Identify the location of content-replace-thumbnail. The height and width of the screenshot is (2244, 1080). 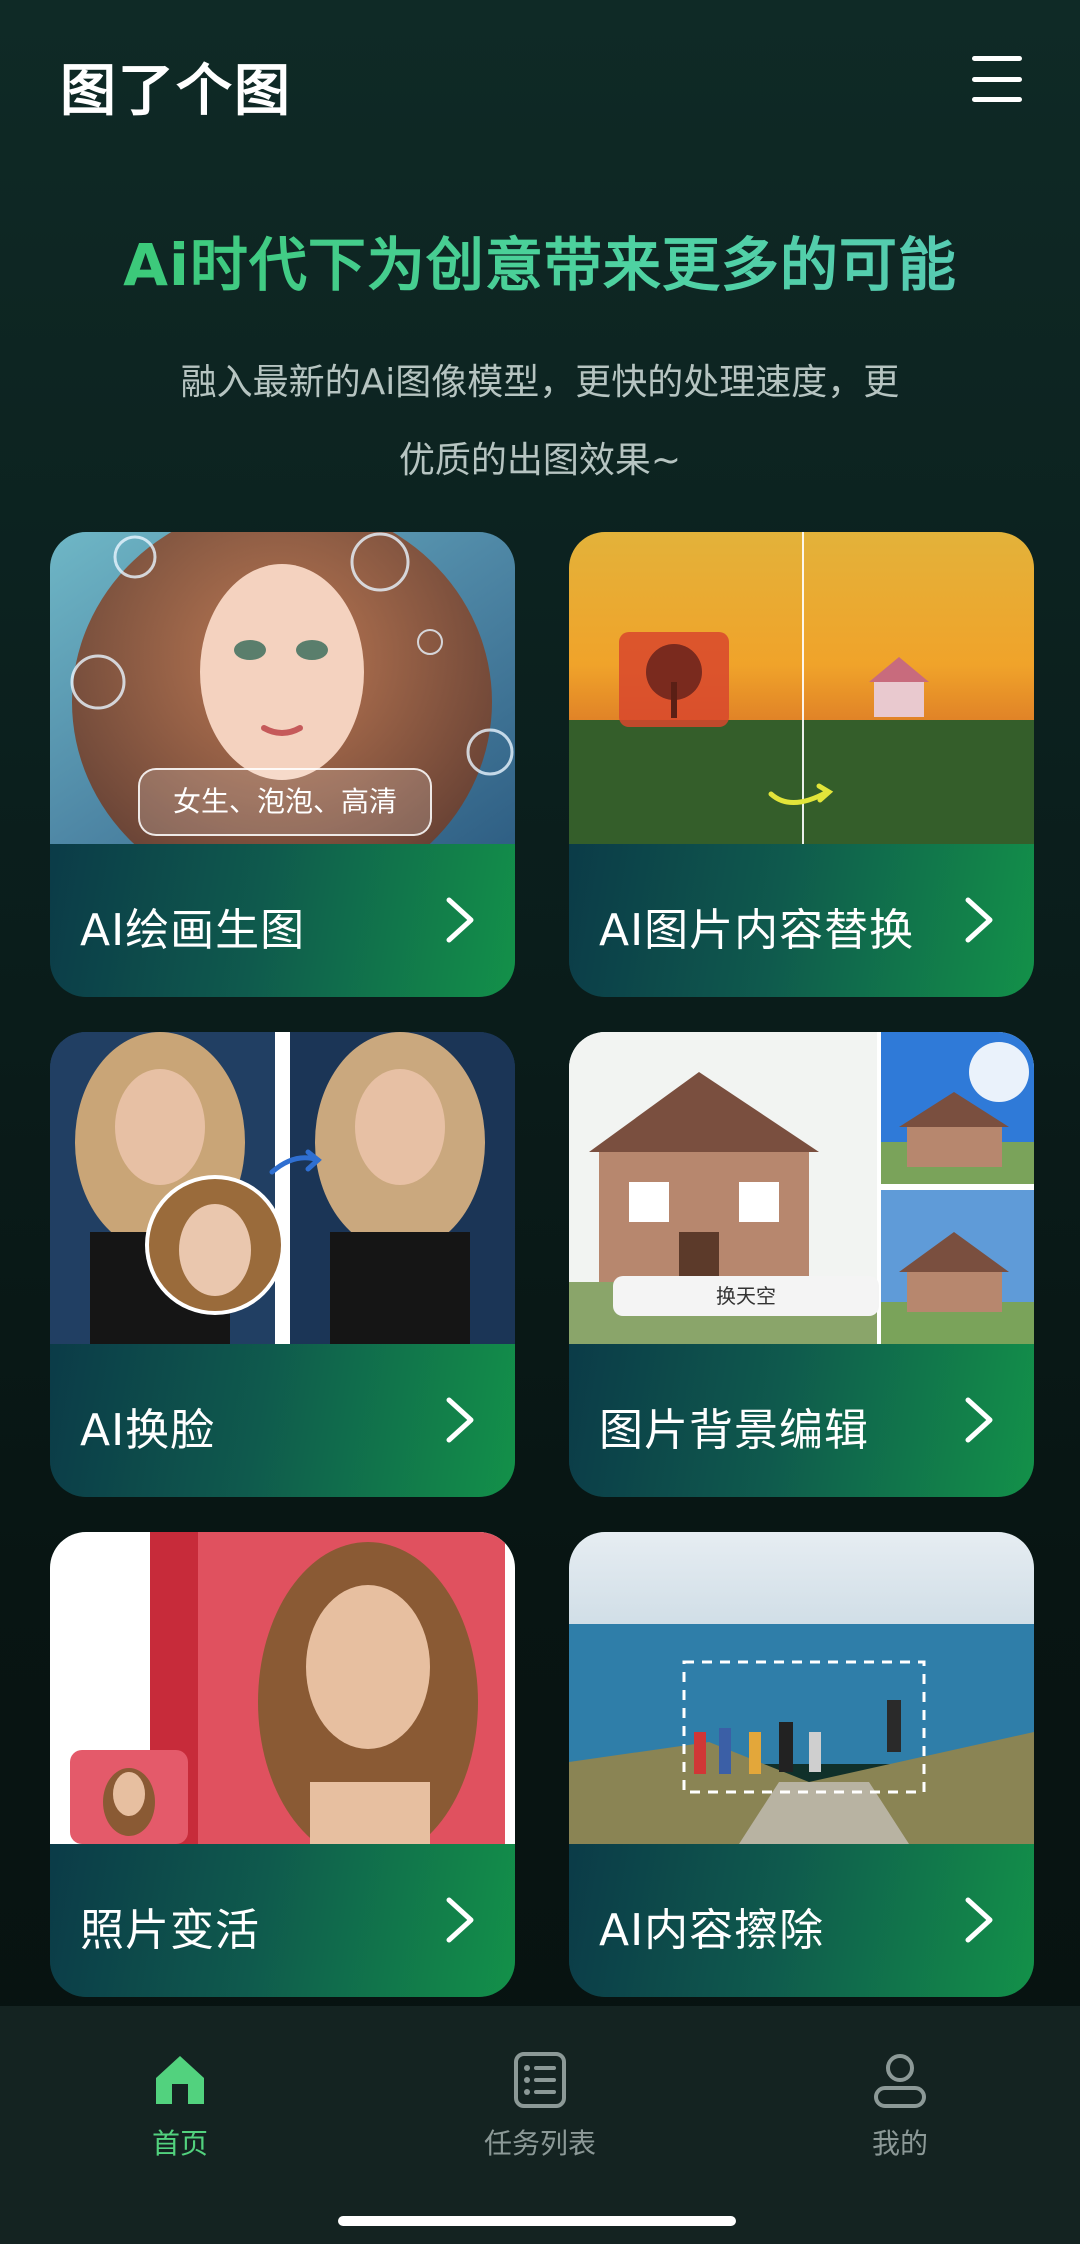
(801, 688).